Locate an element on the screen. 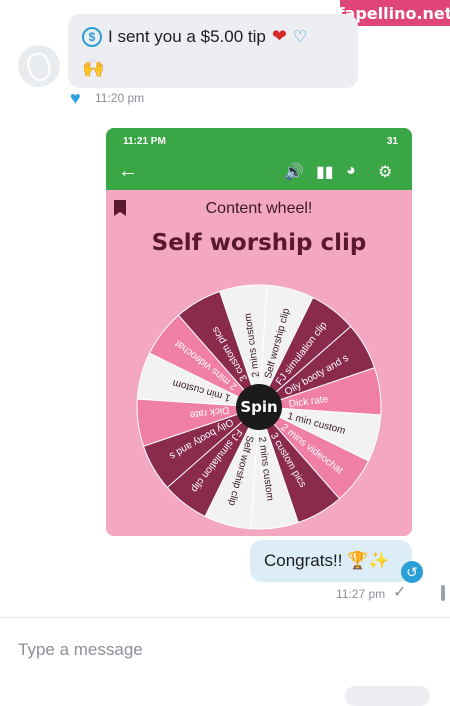  heart-icon: ❤ is located at coordinates (279, 36).